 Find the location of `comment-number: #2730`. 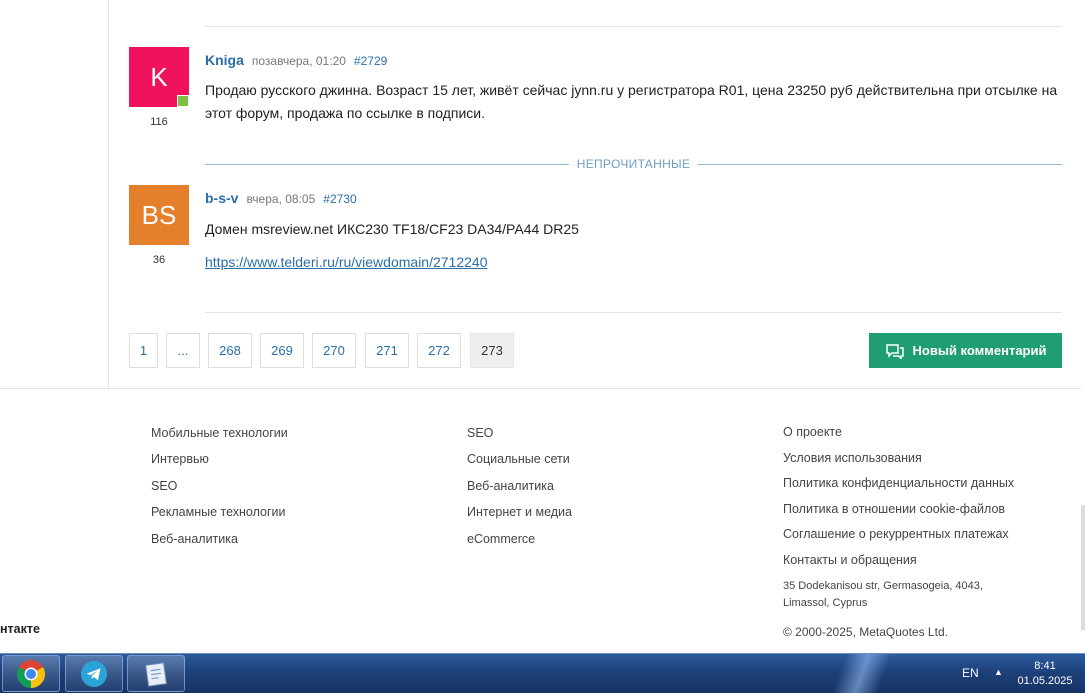

comment-number: #2730 is located at coordinates (339, 199).